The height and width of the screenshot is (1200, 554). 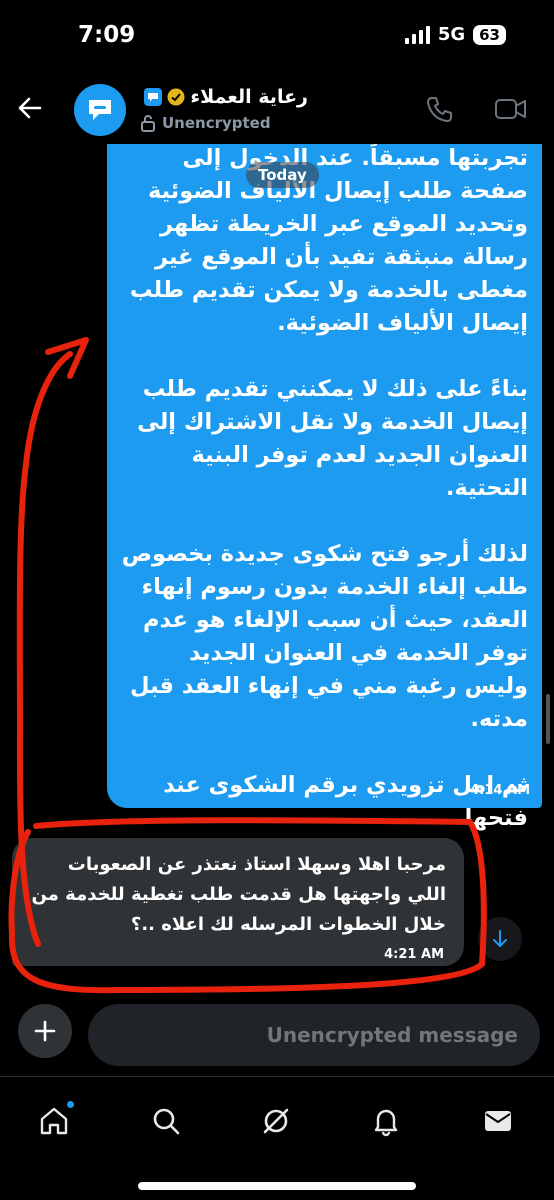 I want to click on home-icon, so click(x=54, y=1121).